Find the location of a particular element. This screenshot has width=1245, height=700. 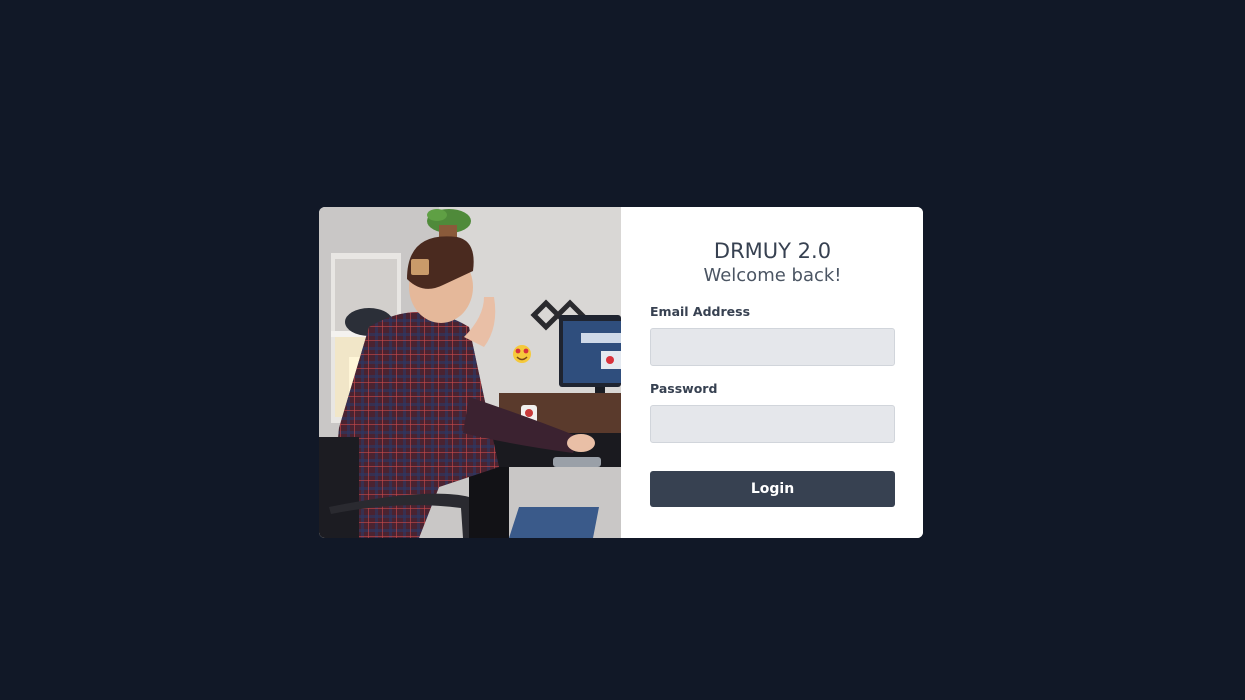

app-title: DRMUY 2.0 is located at coordinates (772, 251).